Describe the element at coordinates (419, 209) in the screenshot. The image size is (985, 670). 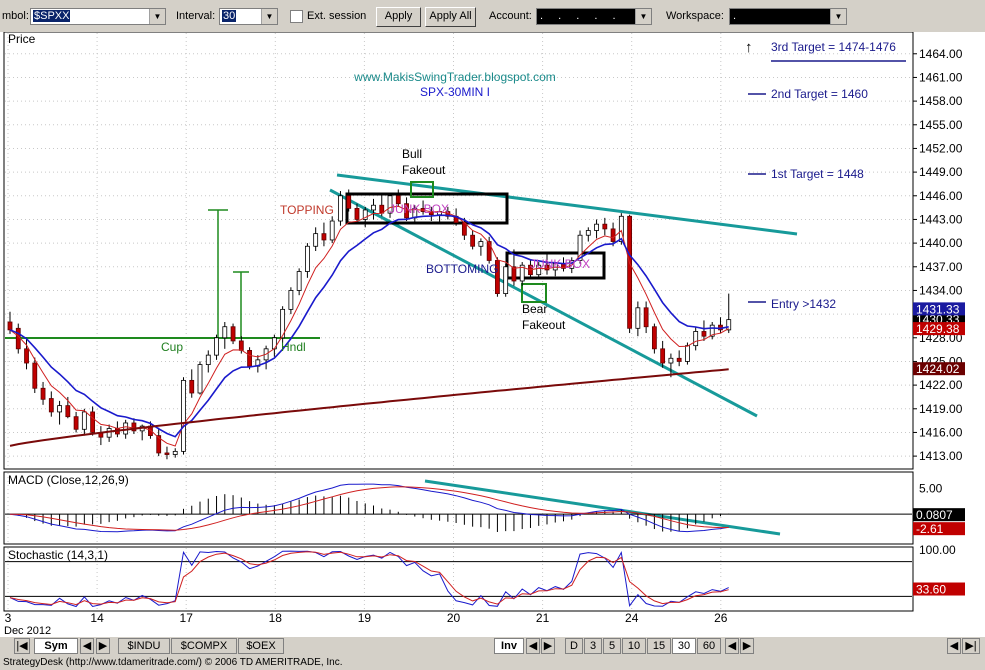
I see `junk-box-label-top: JUNK BOX` at that location.